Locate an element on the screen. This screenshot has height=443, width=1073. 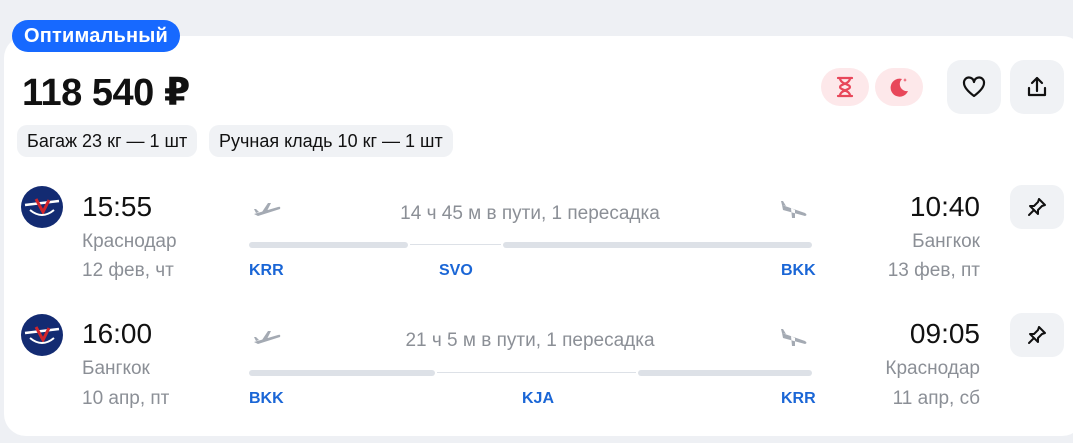
departure-time: 15:55 is located at coordinates (117, 206).